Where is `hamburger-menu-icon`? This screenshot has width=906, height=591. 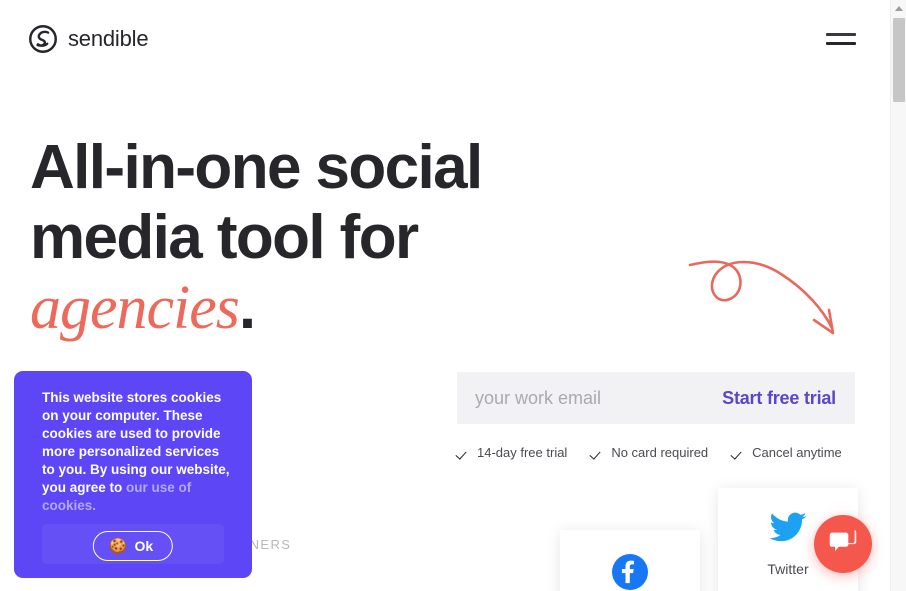 hamburger-menu-icon is located at coordinates (843, 39).